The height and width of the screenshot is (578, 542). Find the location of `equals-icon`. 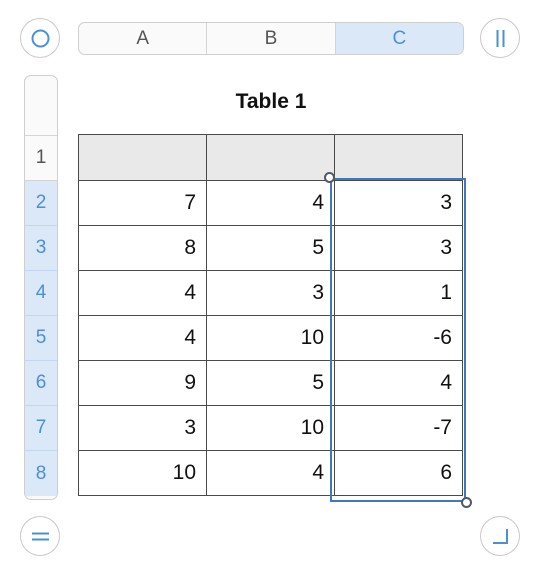

equals-icon is located at coordinates (40, 536).